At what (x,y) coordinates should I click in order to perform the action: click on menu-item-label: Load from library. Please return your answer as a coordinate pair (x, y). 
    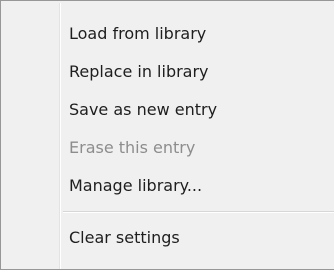
    Looking at the image, I should click on (138, 33).